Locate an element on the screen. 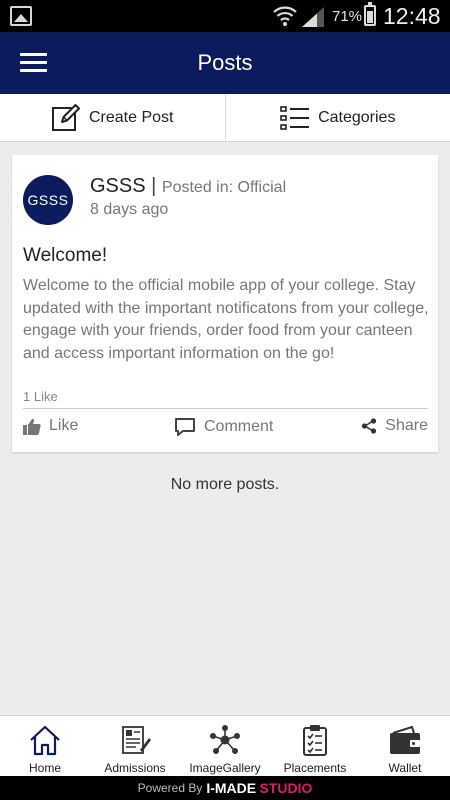 The image size is (450, 800). avatar: GSSS is located at coordinates (48, 200).